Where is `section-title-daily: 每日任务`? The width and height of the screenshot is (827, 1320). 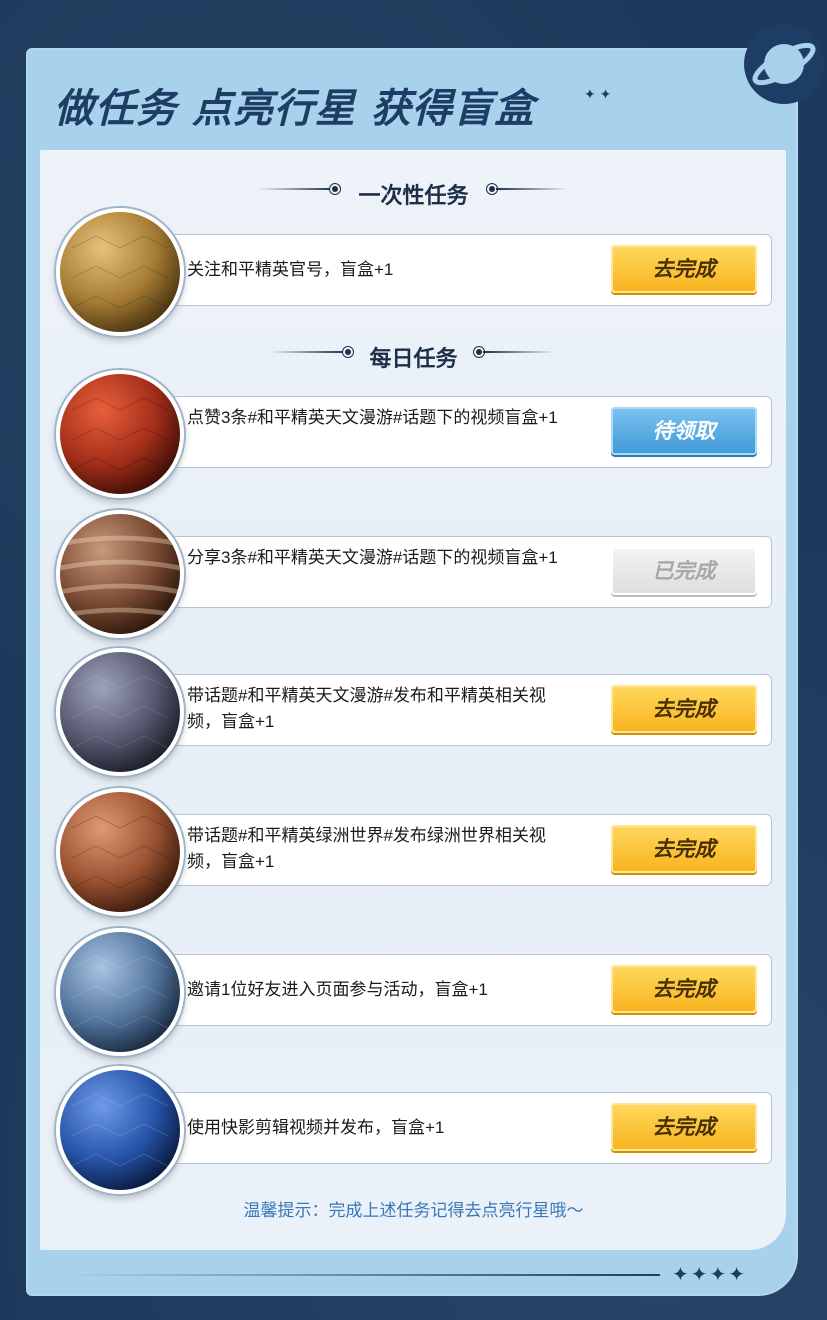 section-title-daily: 每日任务 is located at coordinates (413, 358).